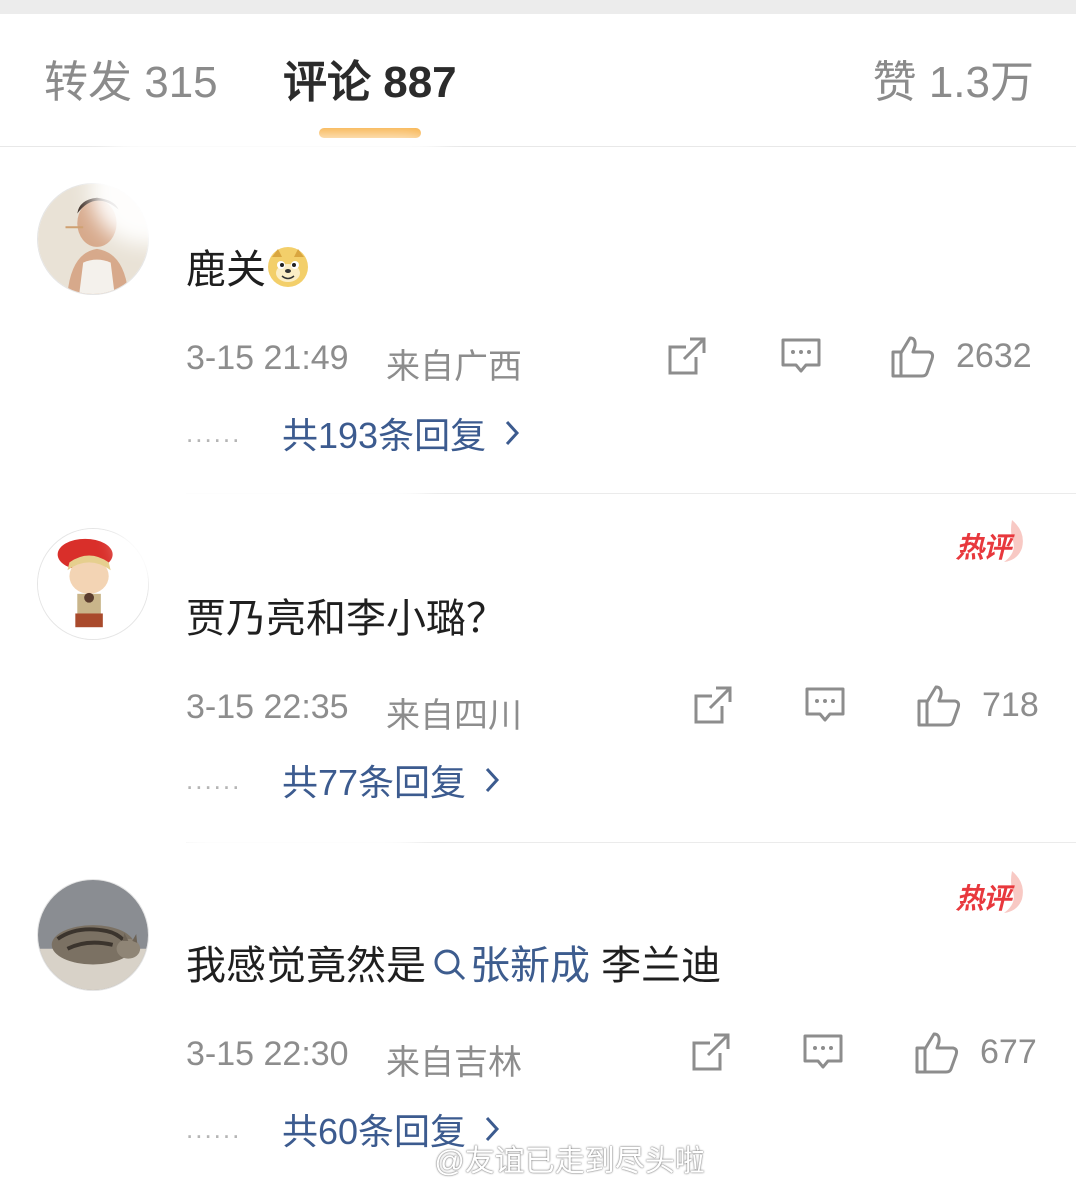  What do you see at coordinates (384, 433) in the screenshot?
I see `replies-count: 共193条回复` at bounding box center [384, 433].